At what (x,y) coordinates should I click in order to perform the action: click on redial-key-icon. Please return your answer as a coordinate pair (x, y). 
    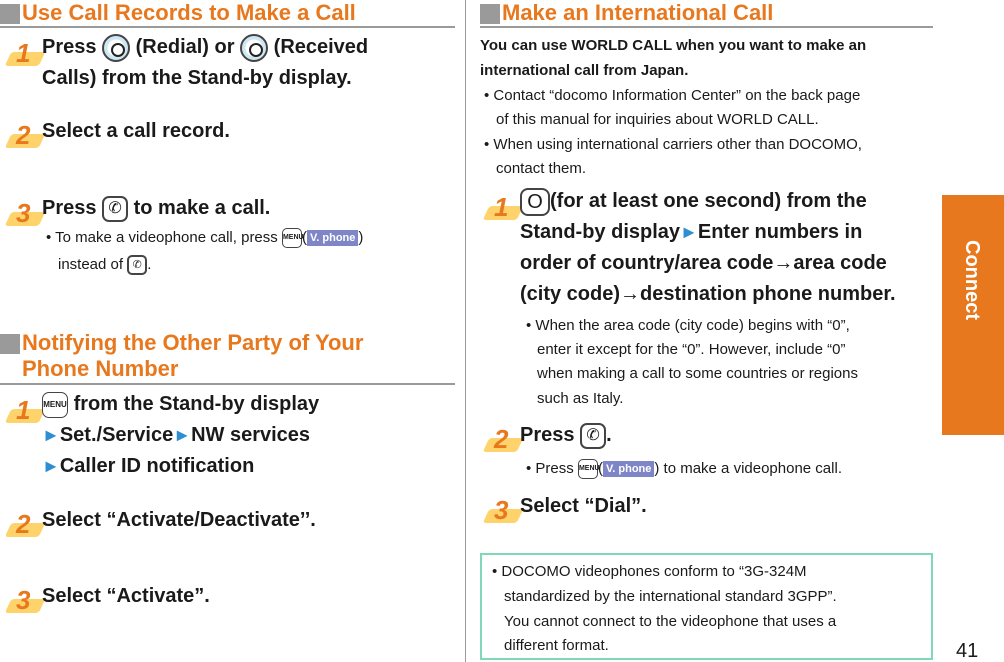
    Looking at the image, I should click on (116, 47).